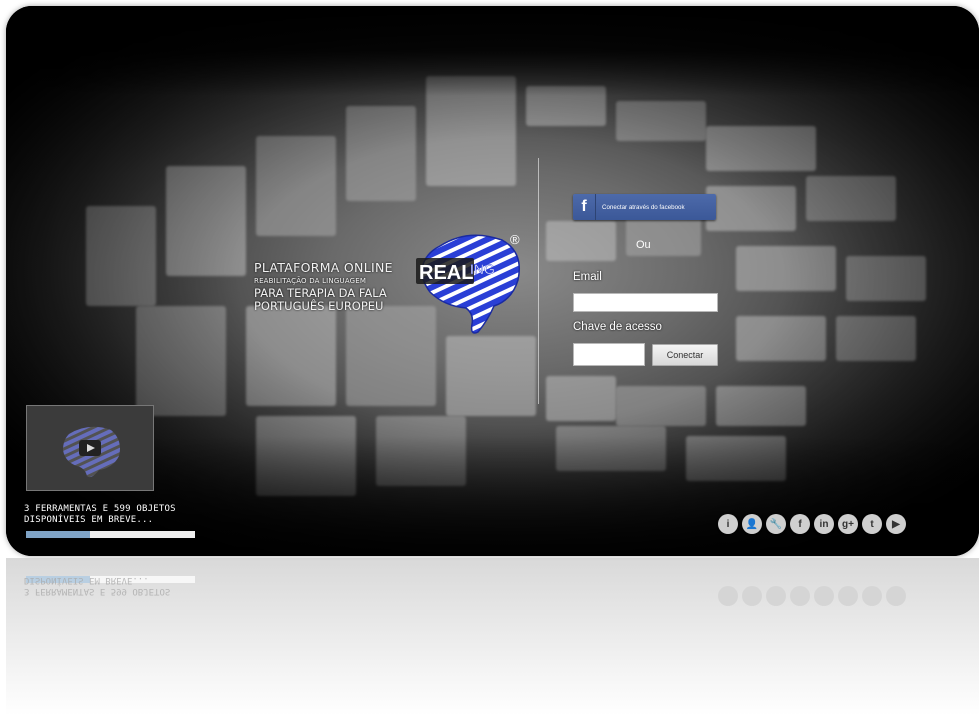 The height and width of the screenshot is (724, 979). I want to click on facebook-connect-button: f Conectar através do facebook, so click(644, 207).